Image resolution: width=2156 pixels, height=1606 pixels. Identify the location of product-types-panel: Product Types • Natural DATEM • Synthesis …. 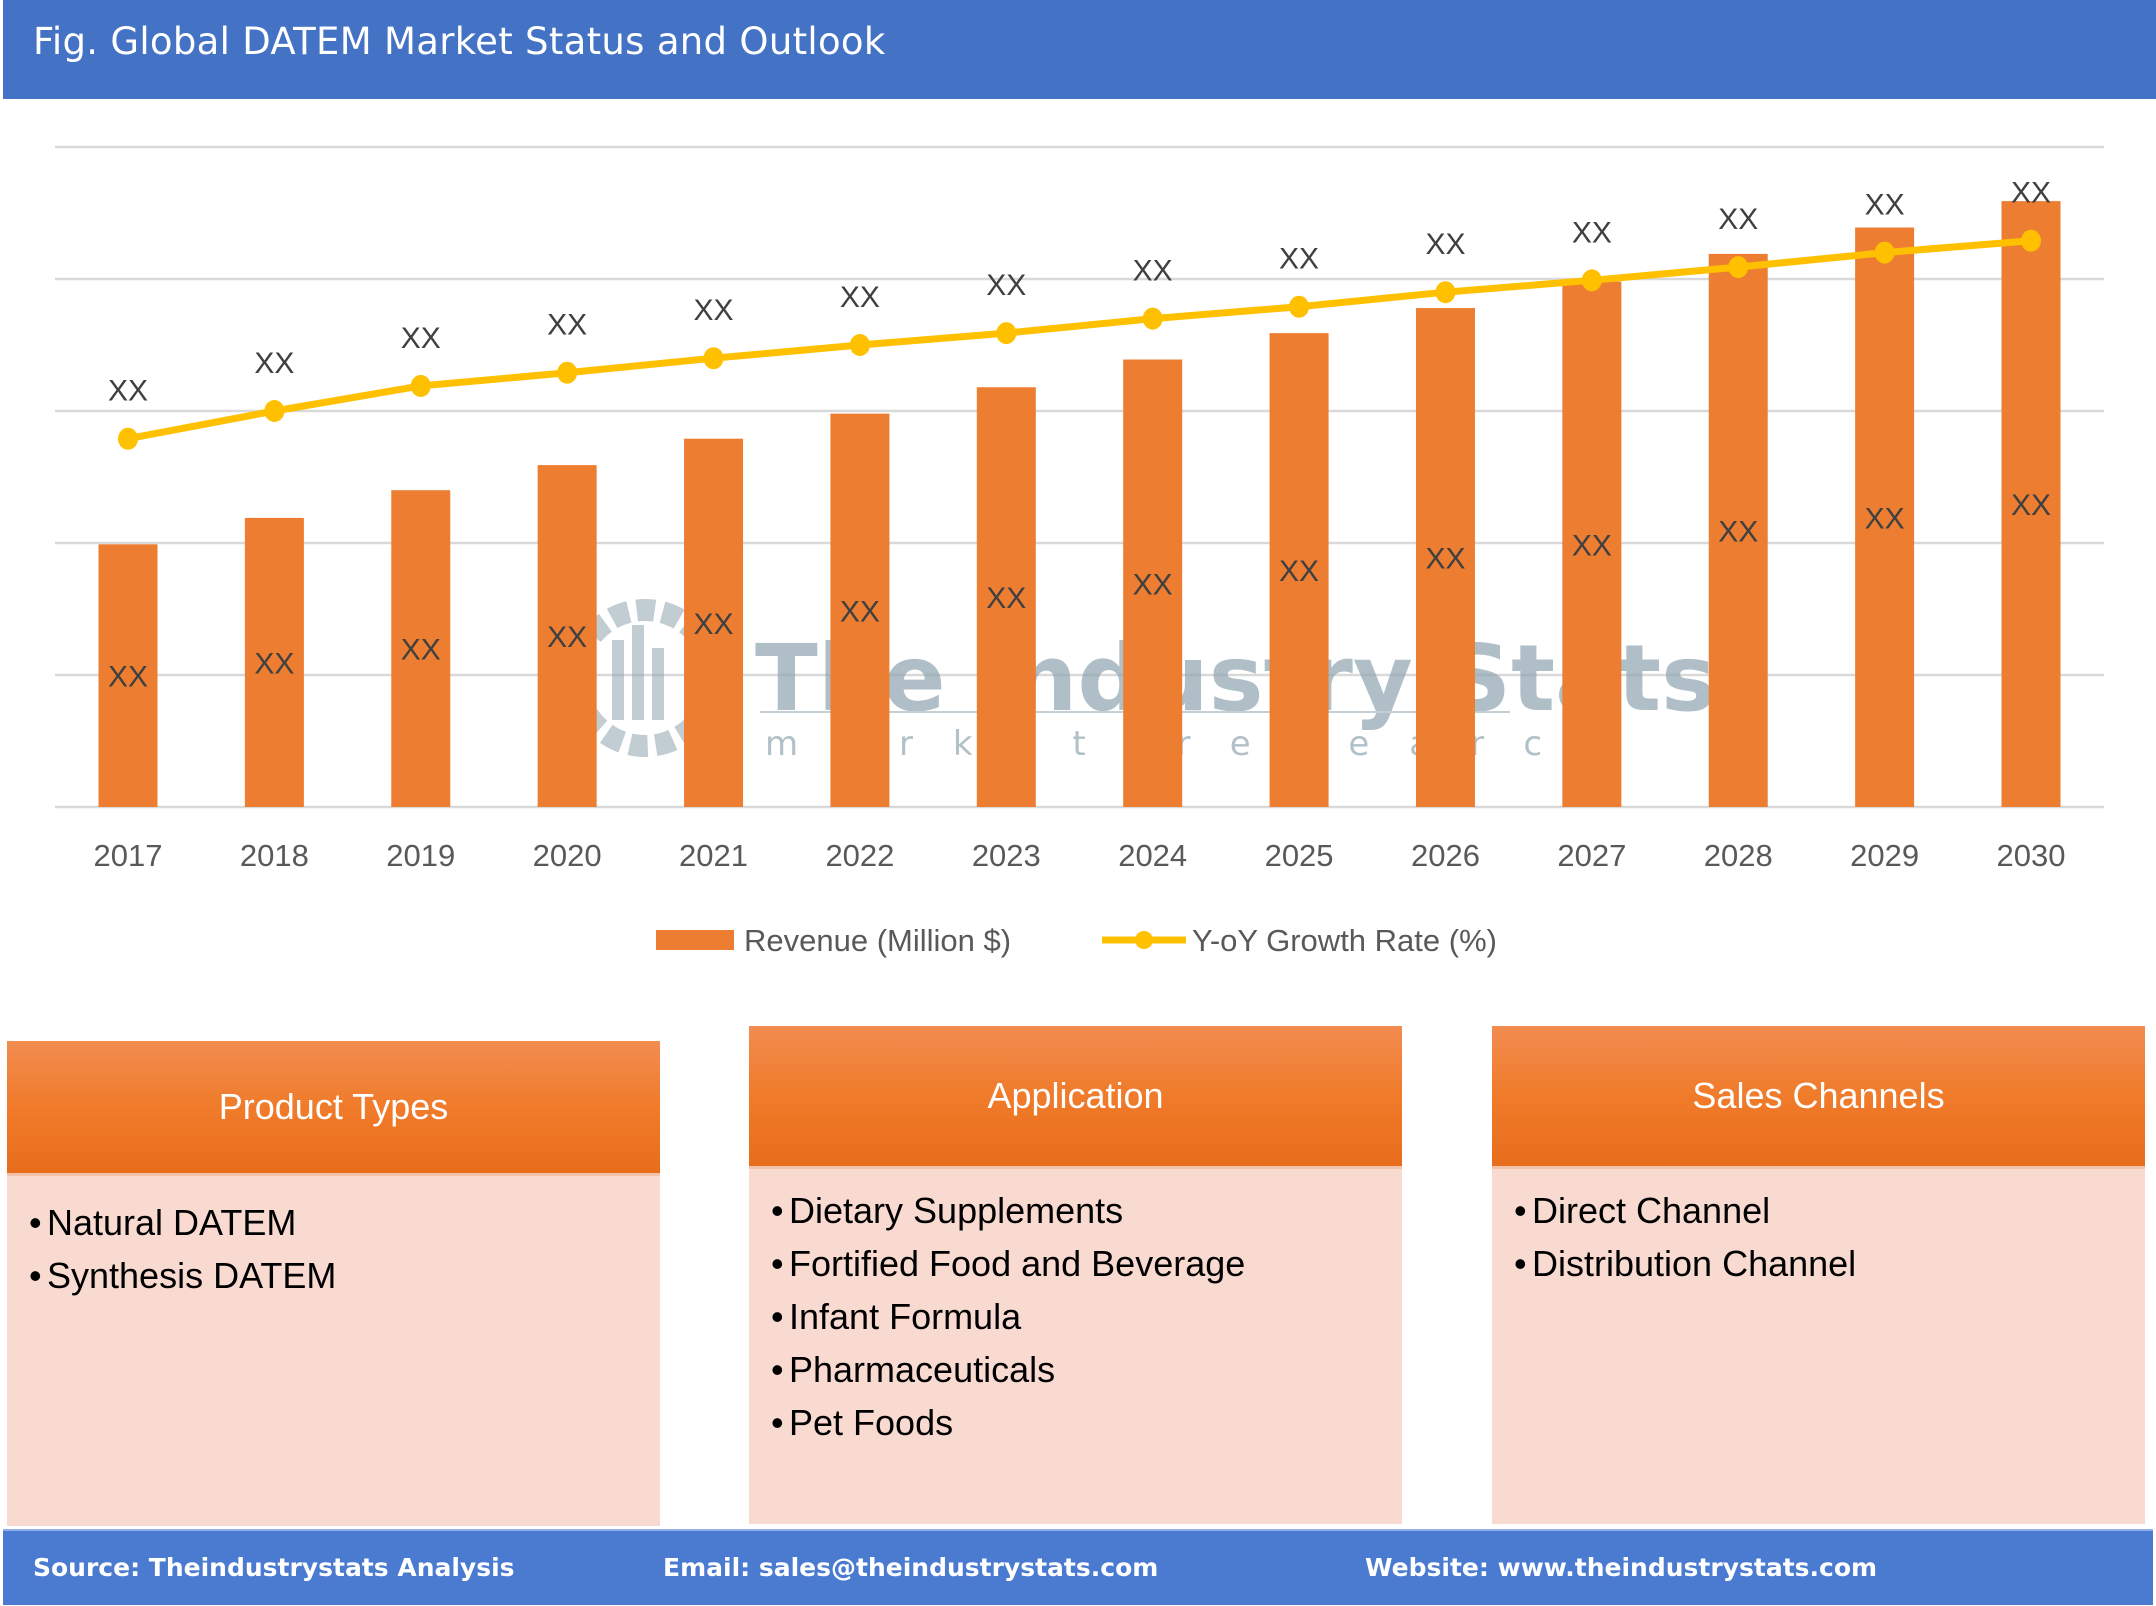
(333, 1283).